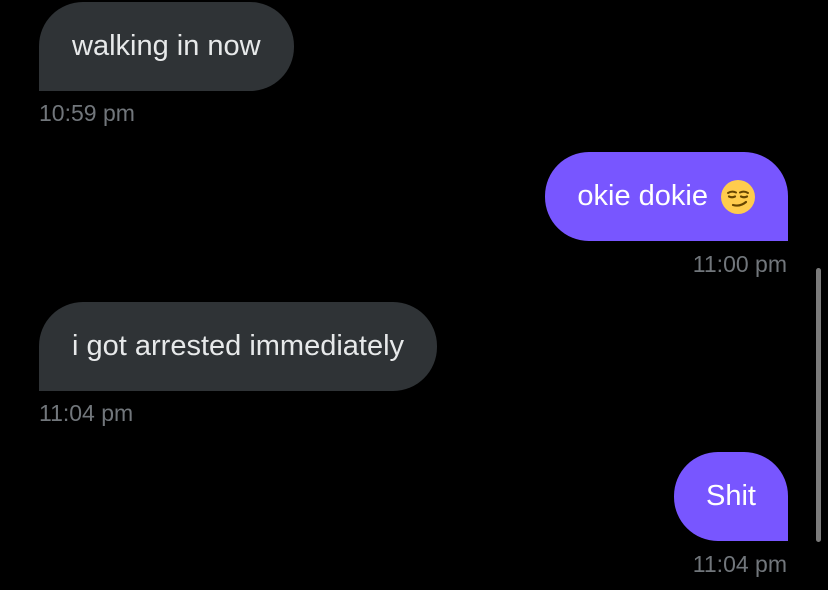 Image resolution: width=828 pixels, height=590 pixels. I want to click on message-bubble-sent: Shit, so click(731, 496).